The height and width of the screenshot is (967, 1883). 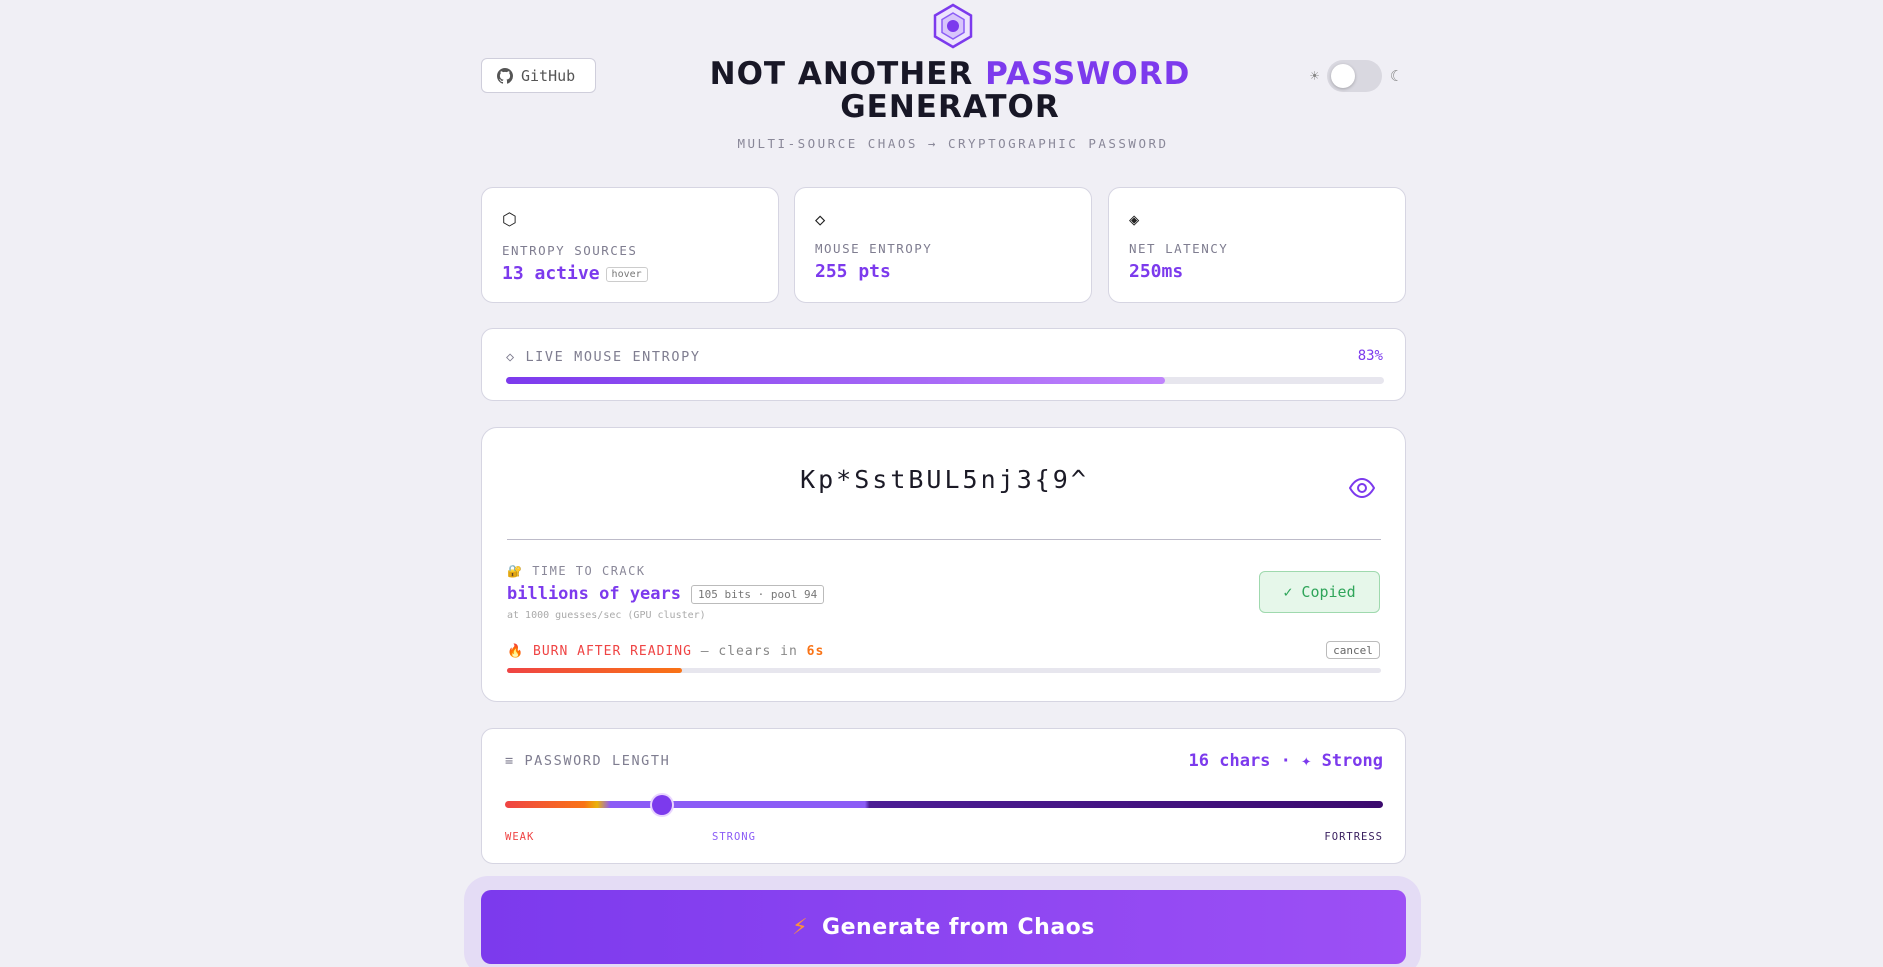 What do you see at coordinates (509, 220) in the screenshot?
I see `hexagon-icon: ⬡` at bounding box center [509, 220].